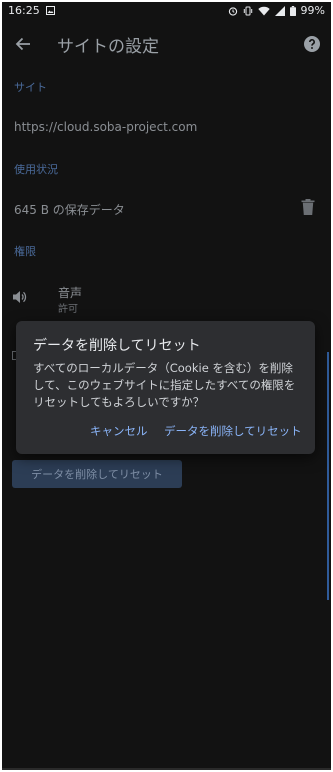 This screenshot has height=772, width=333. Describe the element at coordinates (23, 44) in the screenshot. I see `arrow-left-icon` at that location.